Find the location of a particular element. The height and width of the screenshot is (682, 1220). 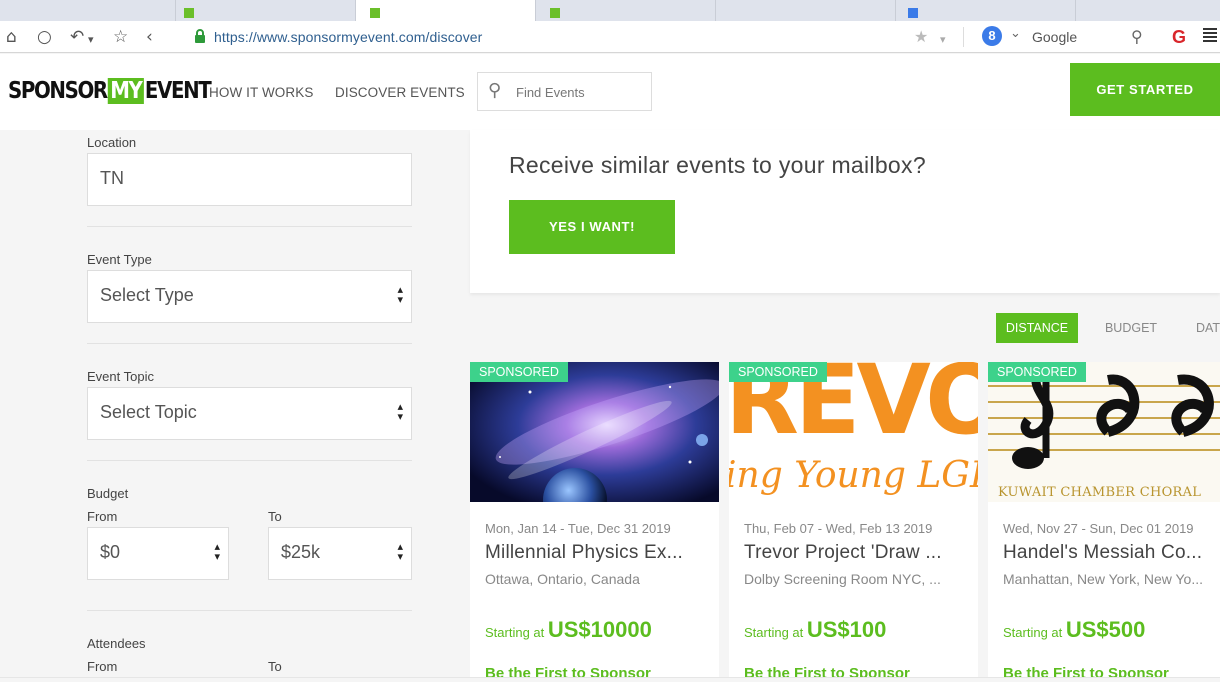

event-price: Starting at US$500 is located at coordinates (1074, 630).